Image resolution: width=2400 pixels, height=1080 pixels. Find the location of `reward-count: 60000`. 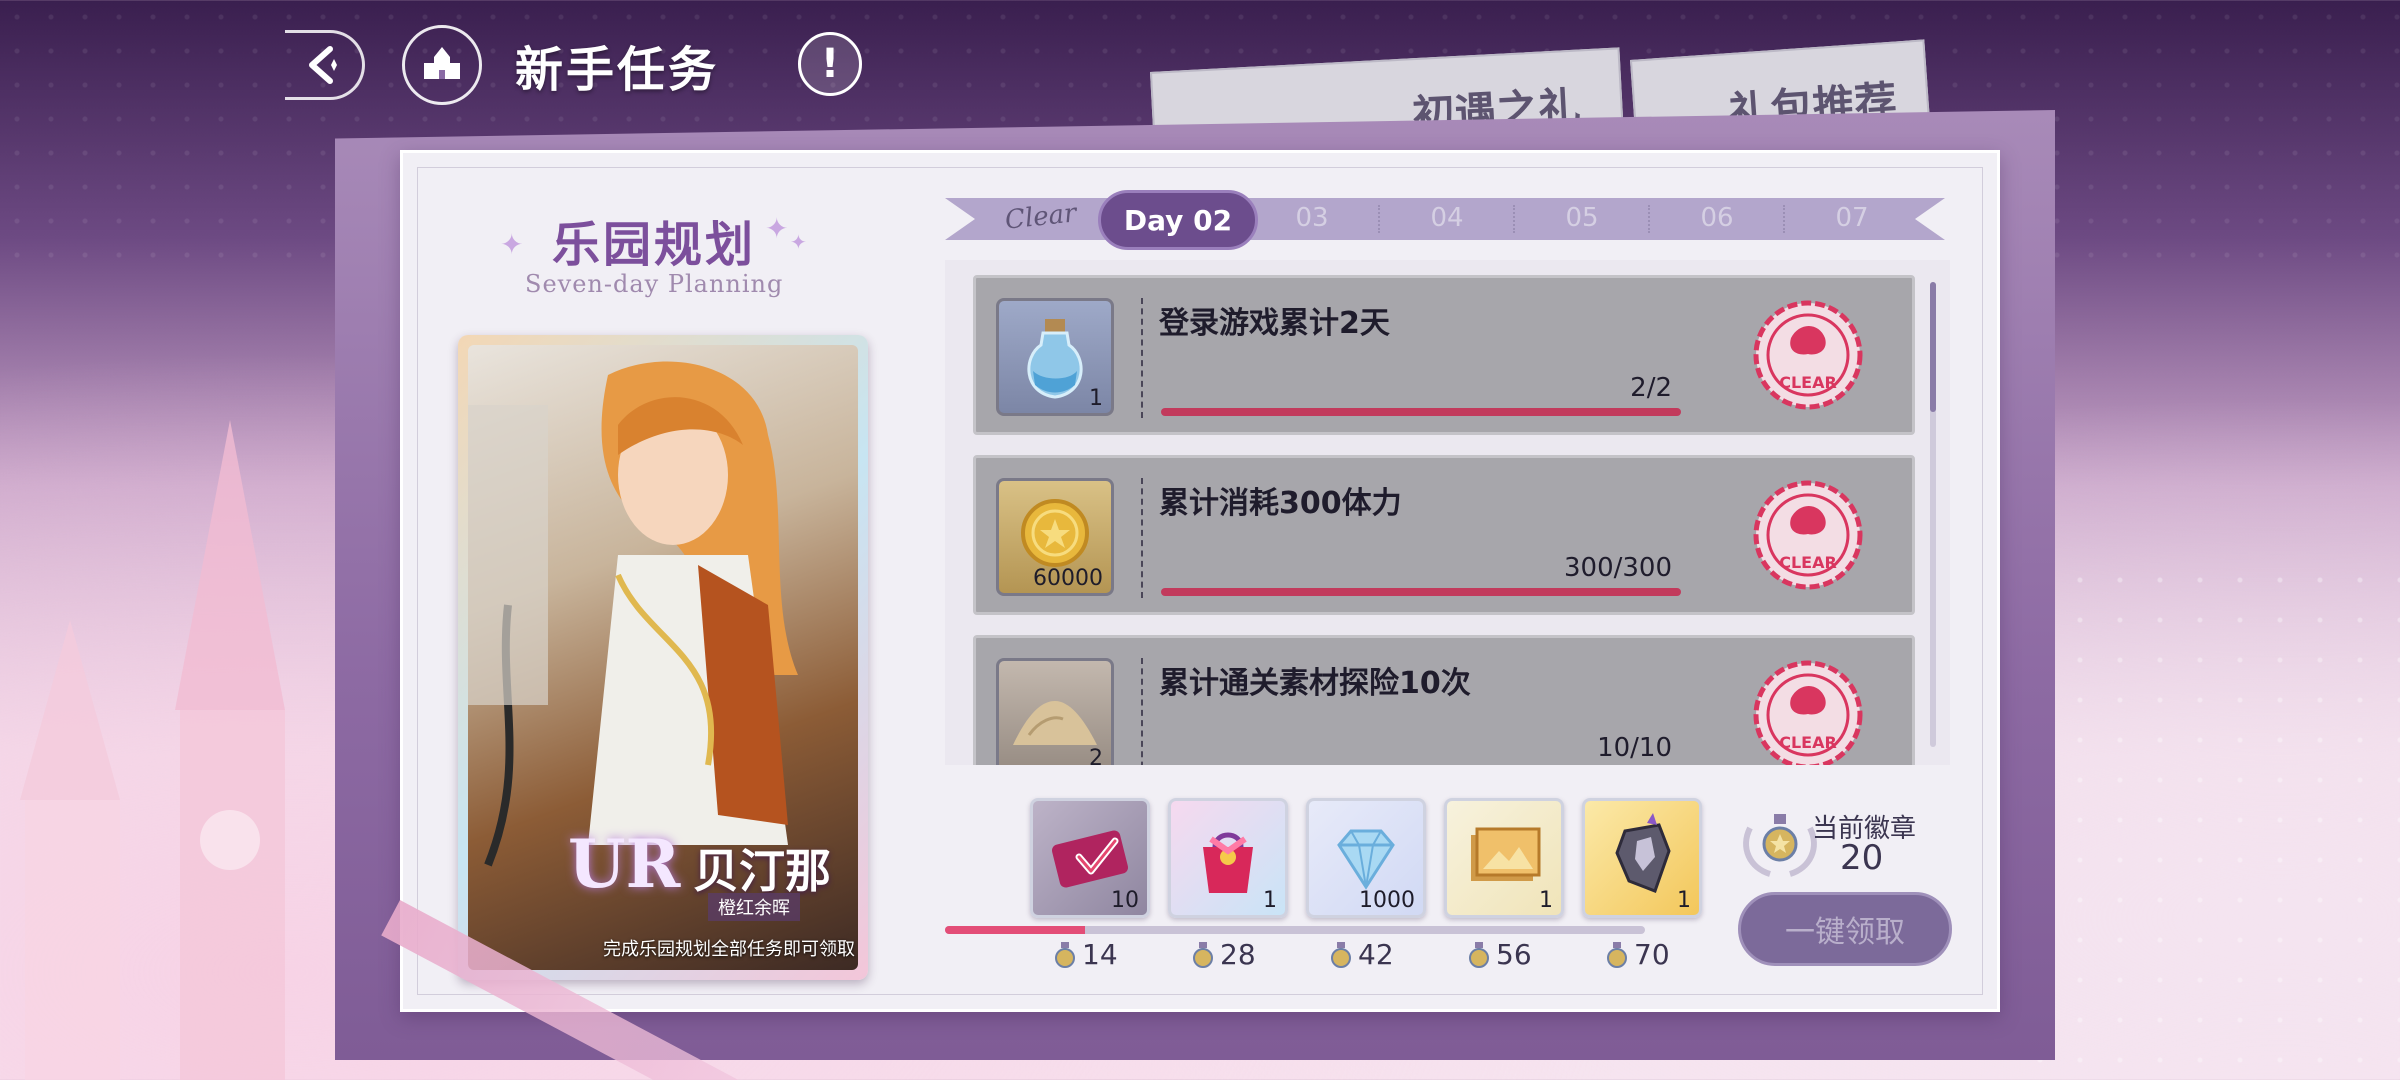

reward-count: 60000 is located at coordinates (1068, 578).